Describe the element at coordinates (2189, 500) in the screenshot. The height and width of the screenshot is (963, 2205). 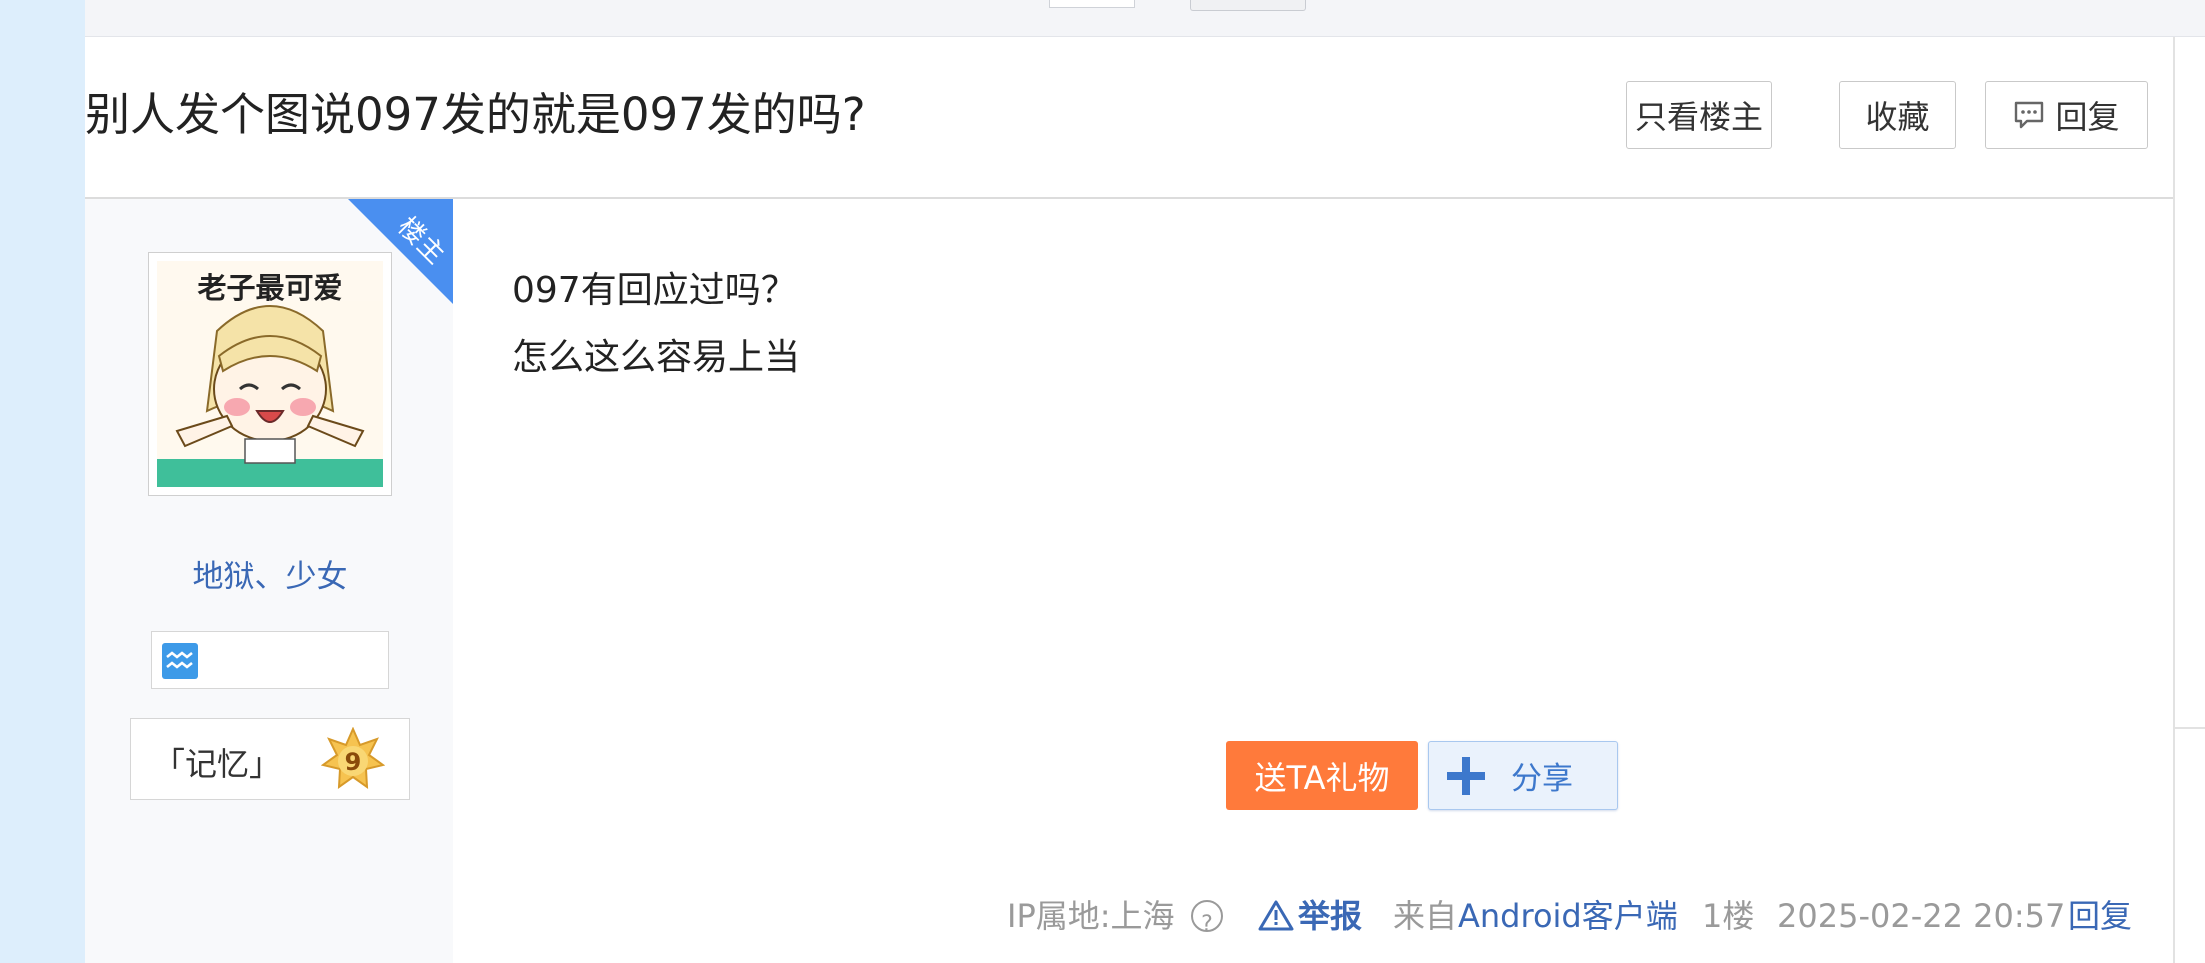
I see `right-scroll-column` at that location.